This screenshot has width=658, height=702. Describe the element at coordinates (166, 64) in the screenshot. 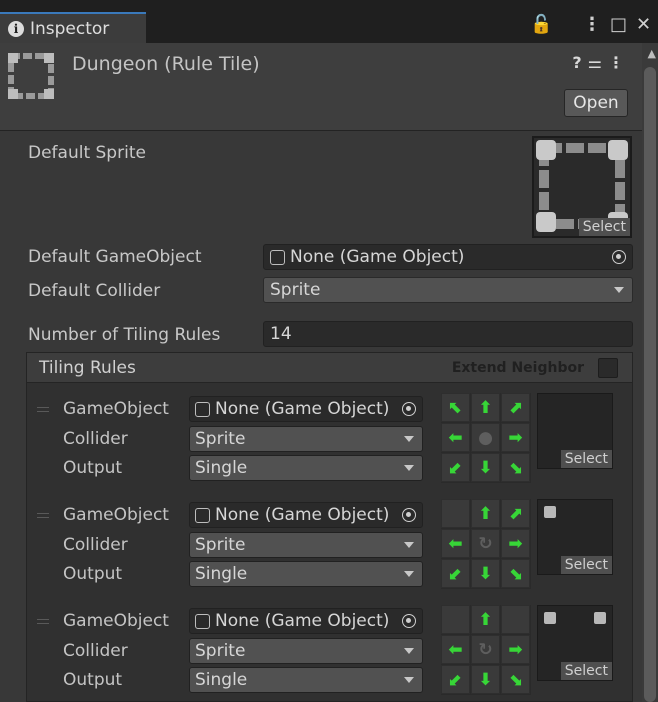

I see `asset-title: Dungeon (Rule Tile)` at that location.